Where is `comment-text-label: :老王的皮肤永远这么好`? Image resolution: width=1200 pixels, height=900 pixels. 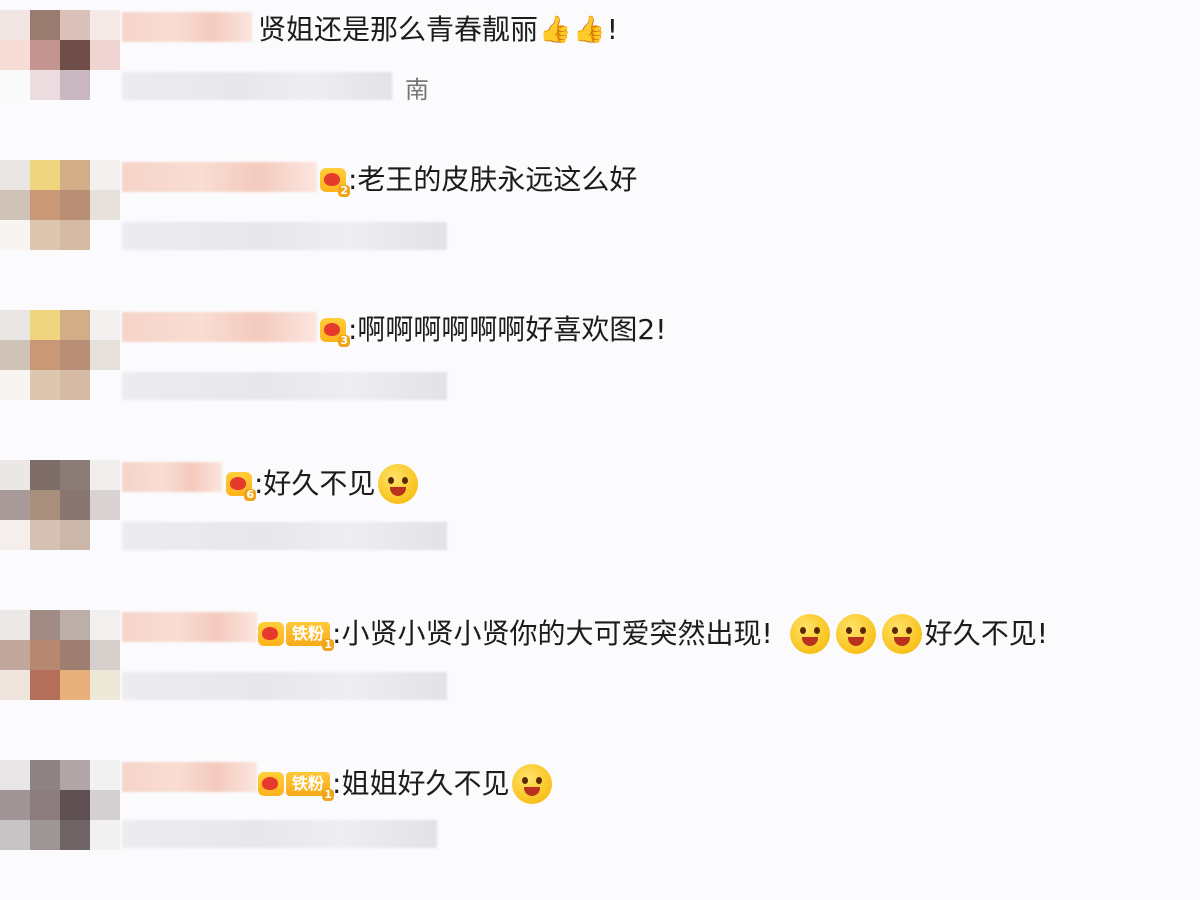
comment-text-label: :老王的皮肤永远这么好 is located at coordinates (493, 179).